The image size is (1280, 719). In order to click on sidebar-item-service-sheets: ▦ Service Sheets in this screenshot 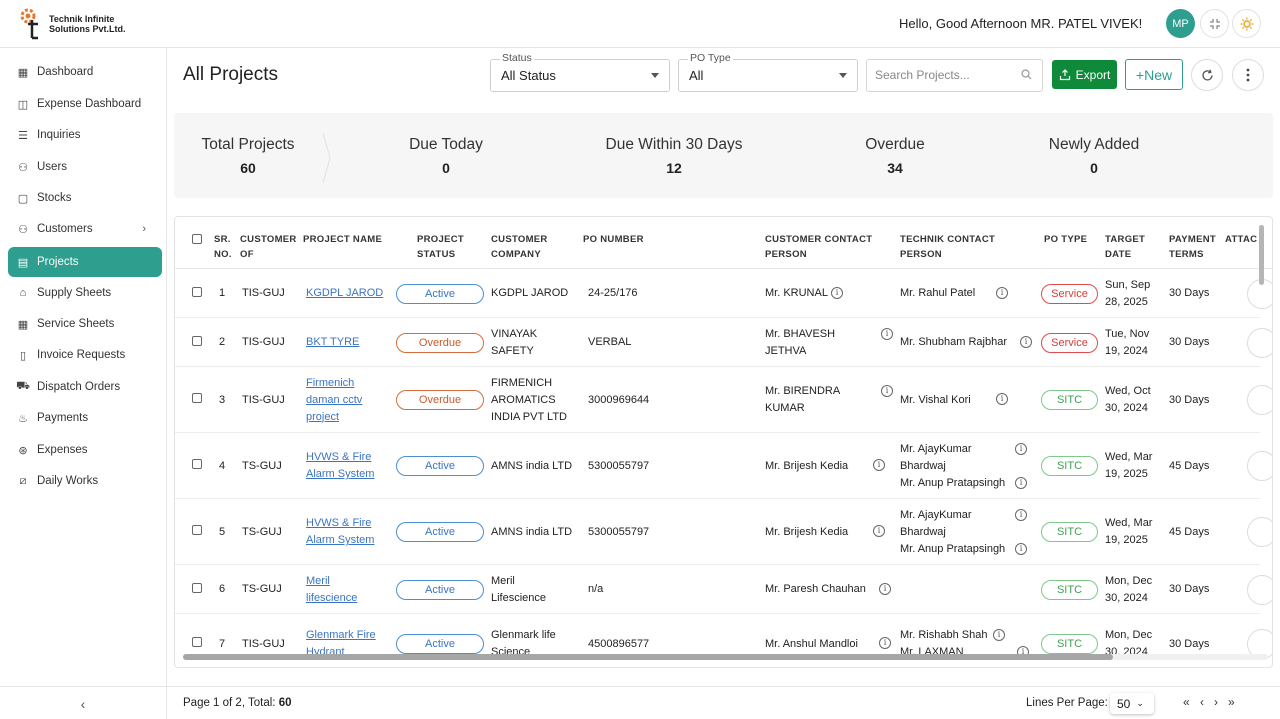, I will do `click(85, 324)`.